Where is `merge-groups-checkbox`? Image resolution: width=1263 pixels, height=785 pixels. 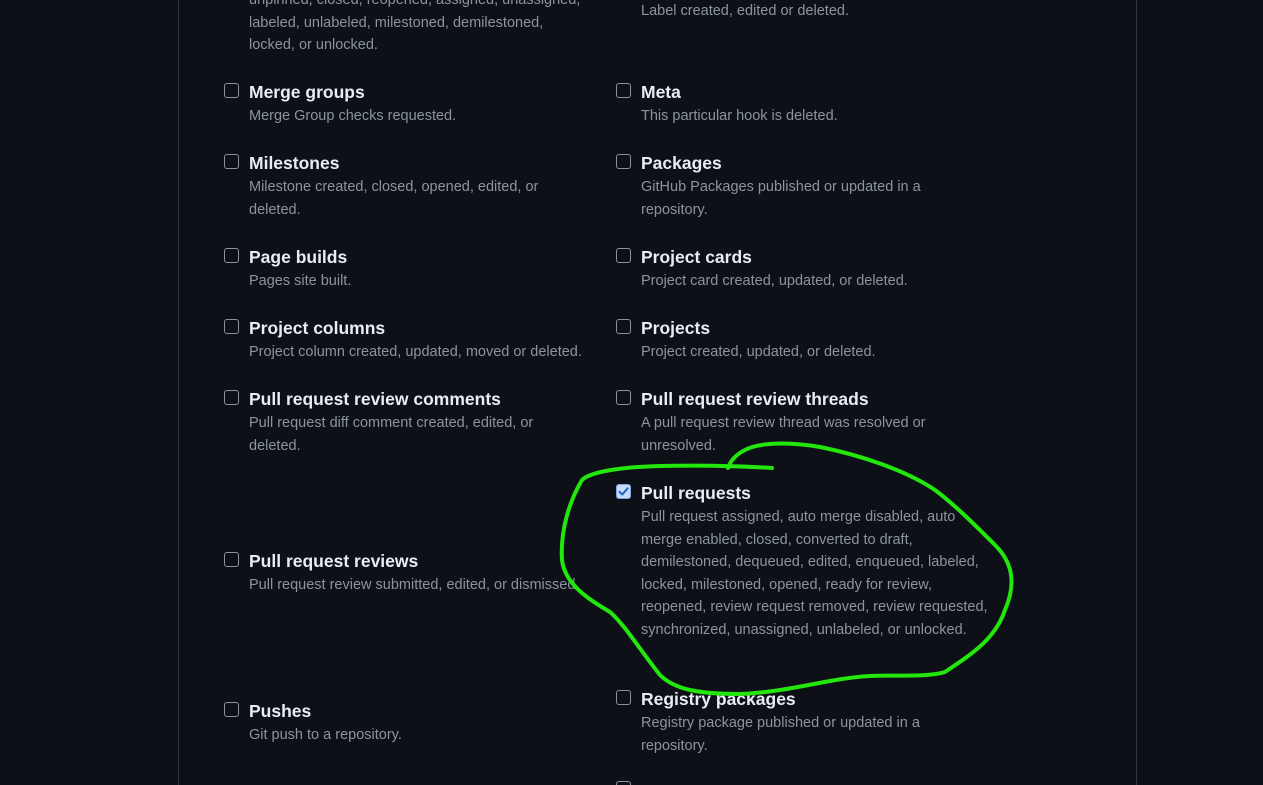 merge-groups-checkbox is located at coordinates (231, 90).